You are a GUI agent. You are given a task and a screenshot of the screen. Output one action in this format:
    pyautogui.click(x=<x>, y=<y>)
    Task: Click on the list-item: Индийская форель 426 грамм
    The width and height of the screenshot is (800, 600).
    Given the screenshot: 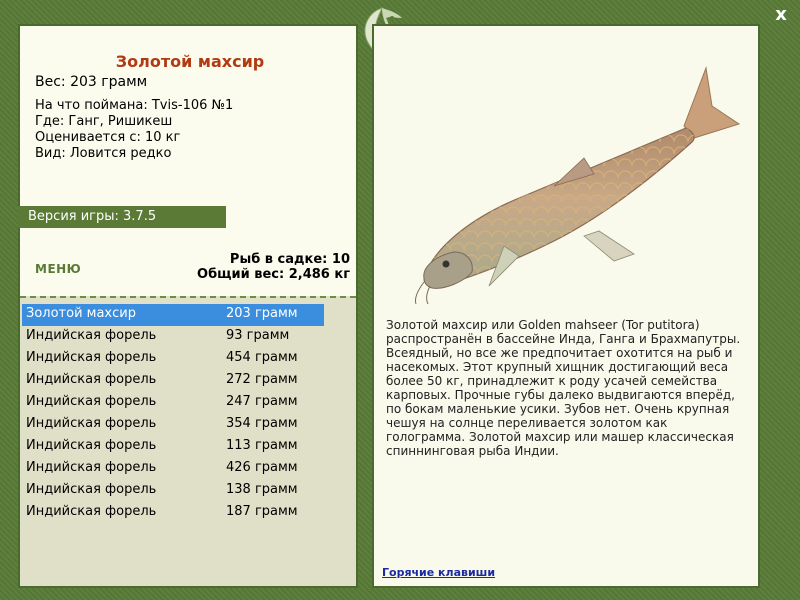 What is the action you would take?
    pyautogui.click(x=173, y=469)
    